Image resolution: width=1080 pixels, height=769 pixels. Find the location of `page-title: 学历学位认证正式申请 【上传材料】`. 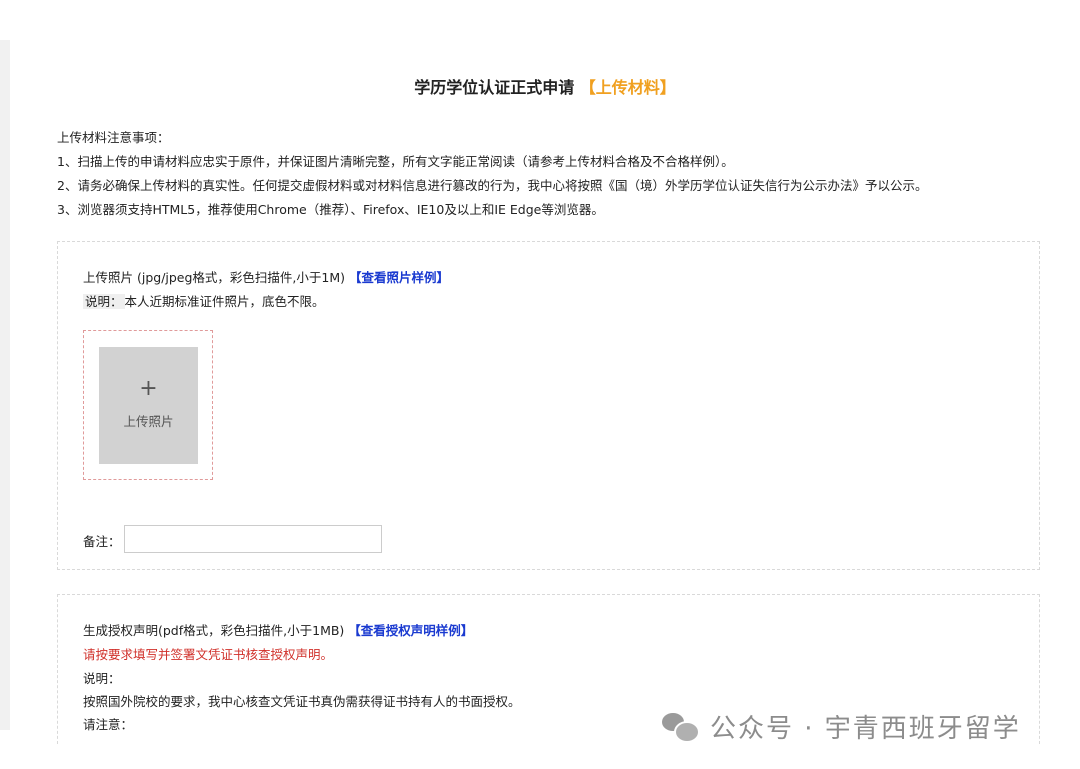

page-title: 学历学位认证正式申请 【上传材料】 is located at coordinates (540, 86).